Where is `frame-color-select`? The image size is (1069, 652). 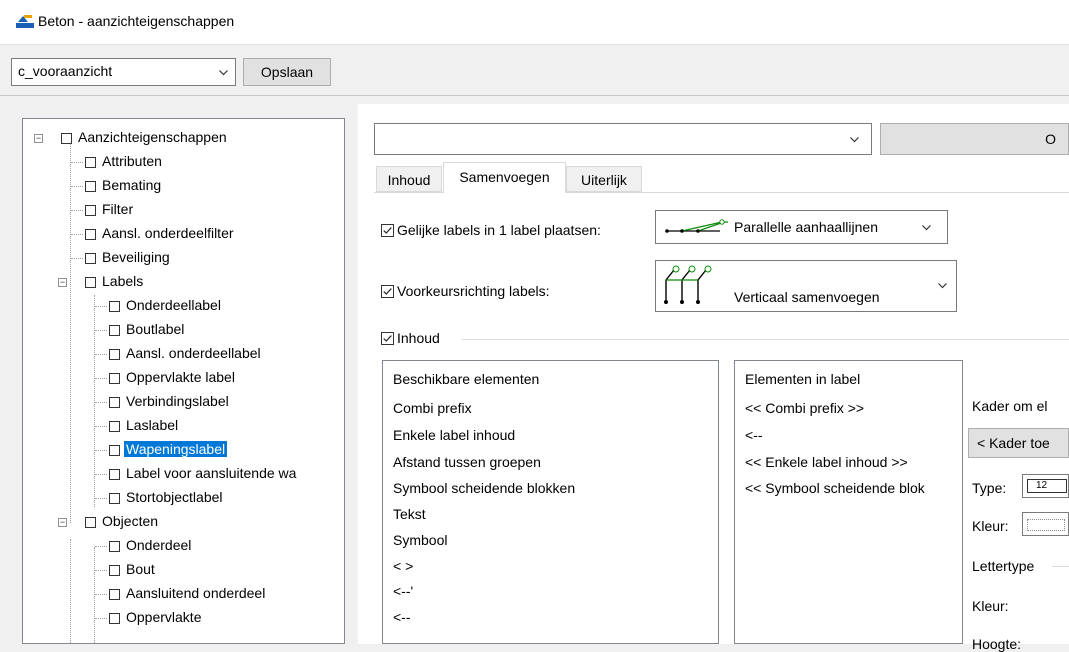
frame-color-select is located at coordinates (1045, 524).